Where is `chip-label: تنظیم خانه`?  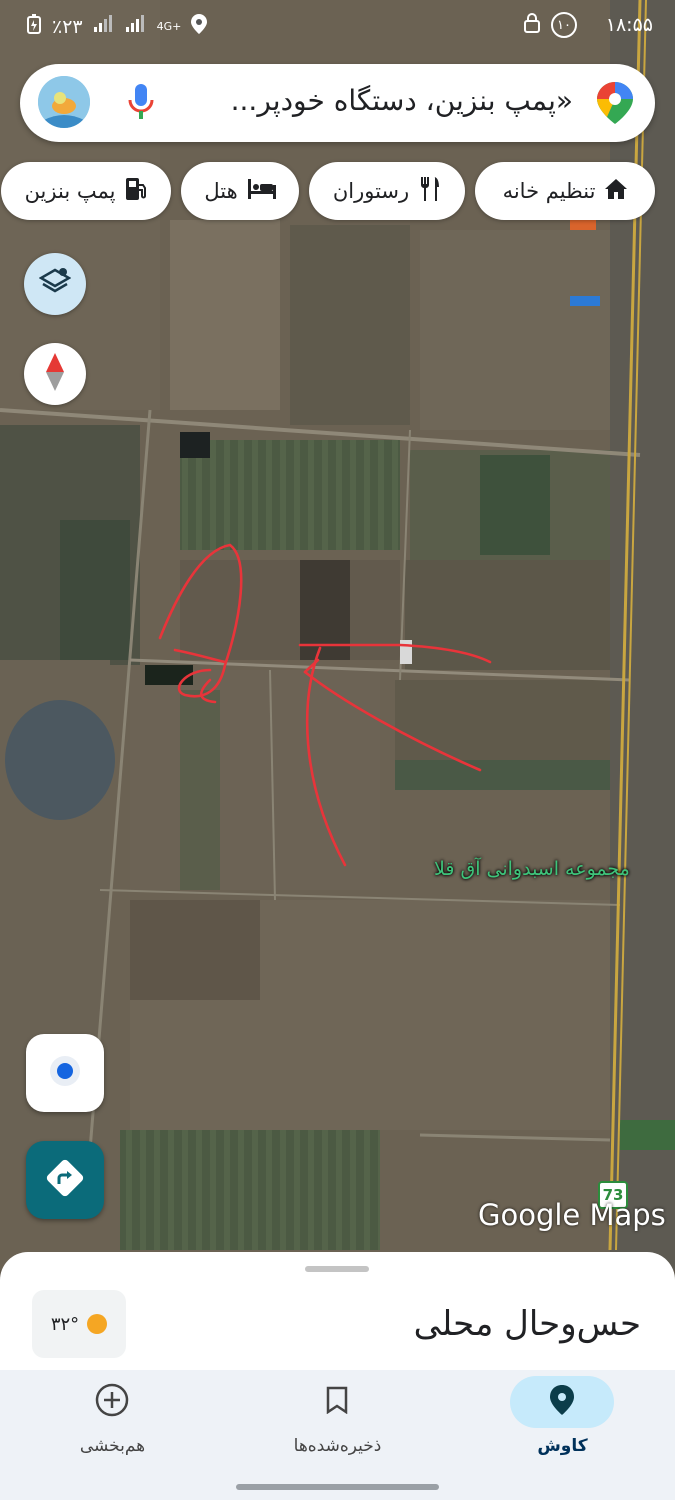 chip-label: تنظیم خانه is located at coordinates (549, 191).